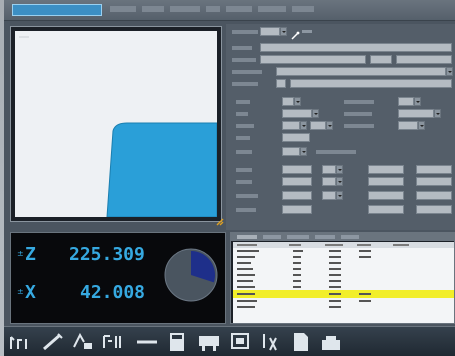 Image resolution: width=455 pixels, height=356 pixels. I want to click on table-tabs, so click(342, 237).